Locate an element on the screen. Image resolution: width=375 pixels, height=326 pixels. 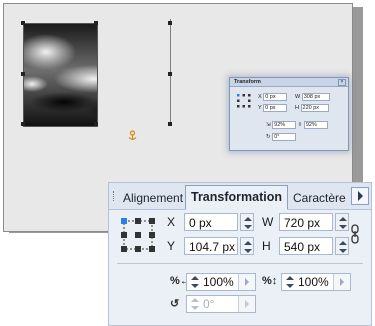
tab-transformation: Transformation is located at coordinates (236, 197).